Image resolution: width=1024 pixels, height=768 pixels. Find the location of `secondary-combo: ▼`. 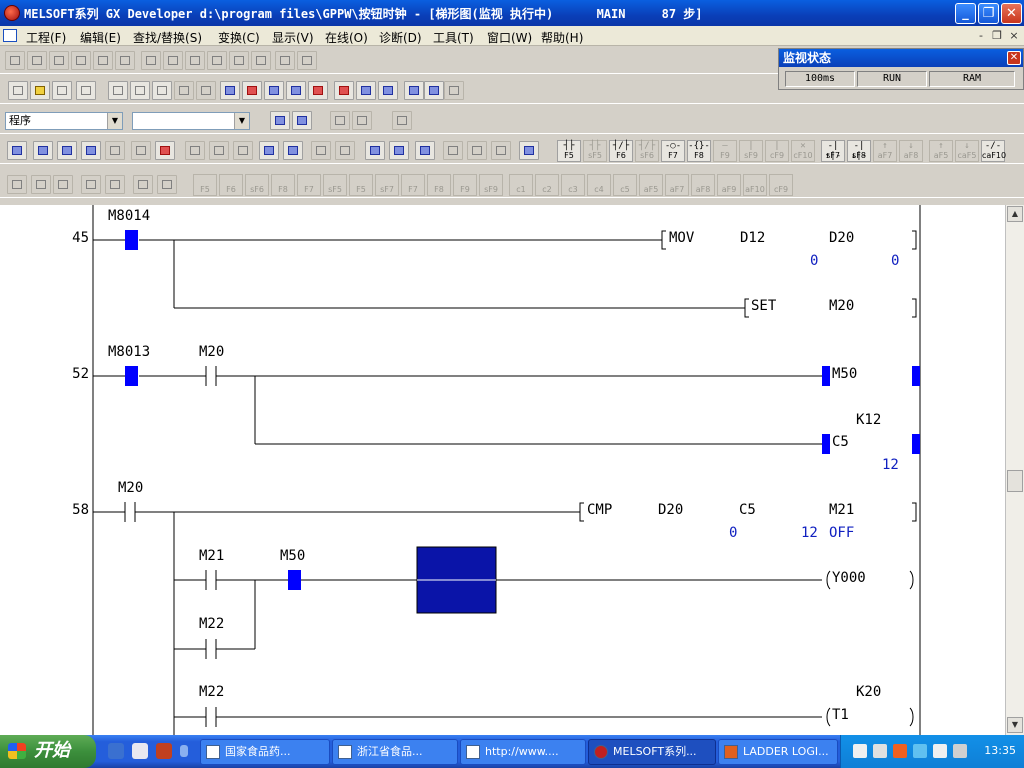

secondary-combo: ▼ is located at coordinates (191, 121).